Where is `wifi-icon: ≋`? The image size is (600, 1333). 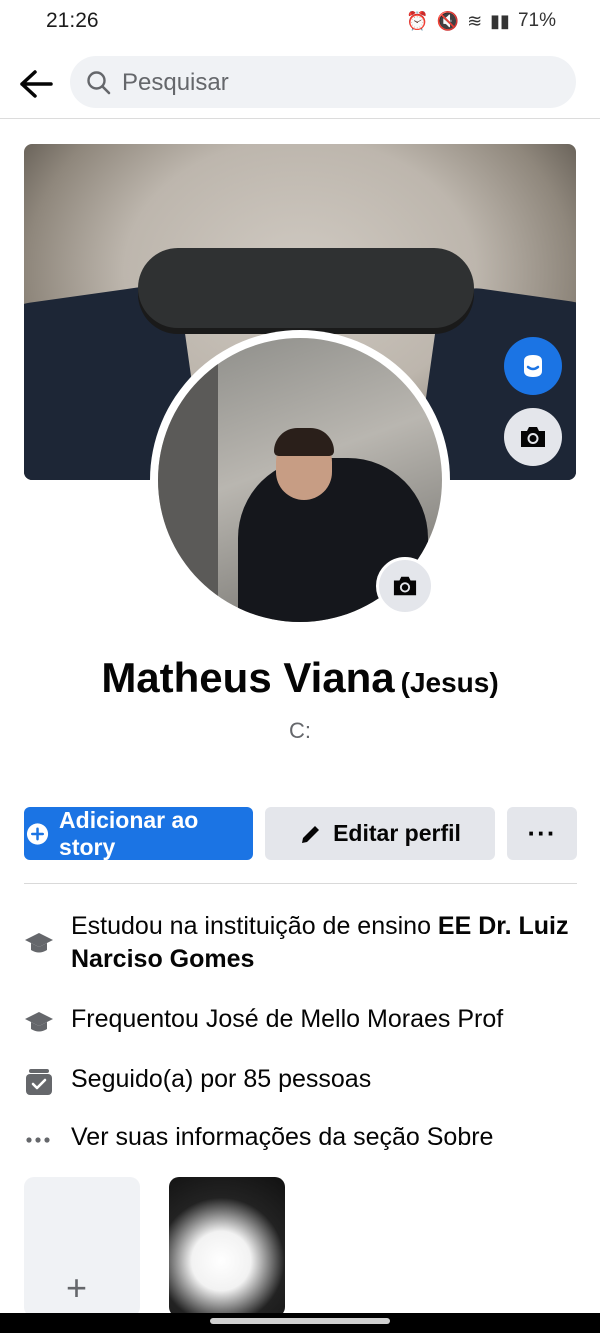 wifi-icon: ≋ is located at coordinates (475, 20).